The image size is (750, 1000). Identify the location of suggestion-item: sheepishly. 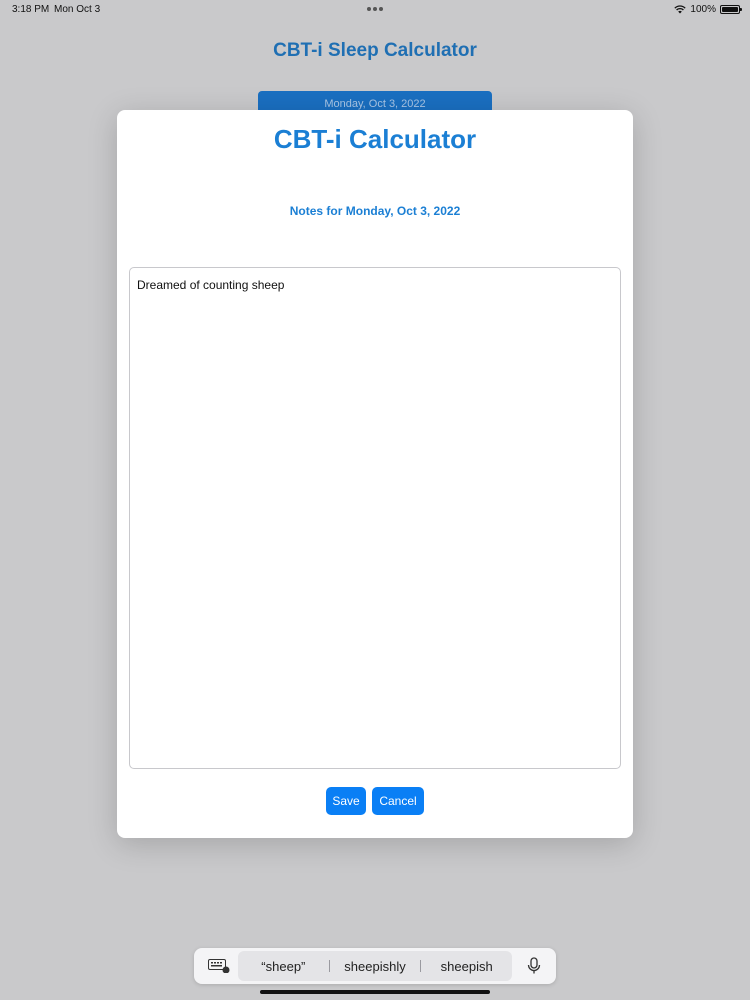
(375, 966).